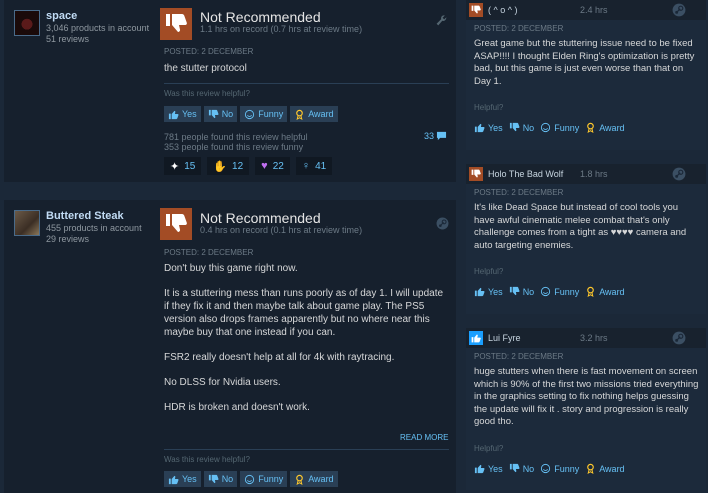 The height and width of the screenshot is (493, 708). Describe the element at coordinates (441, 20) in the screenshot. I see `wrench-icon` at that location.